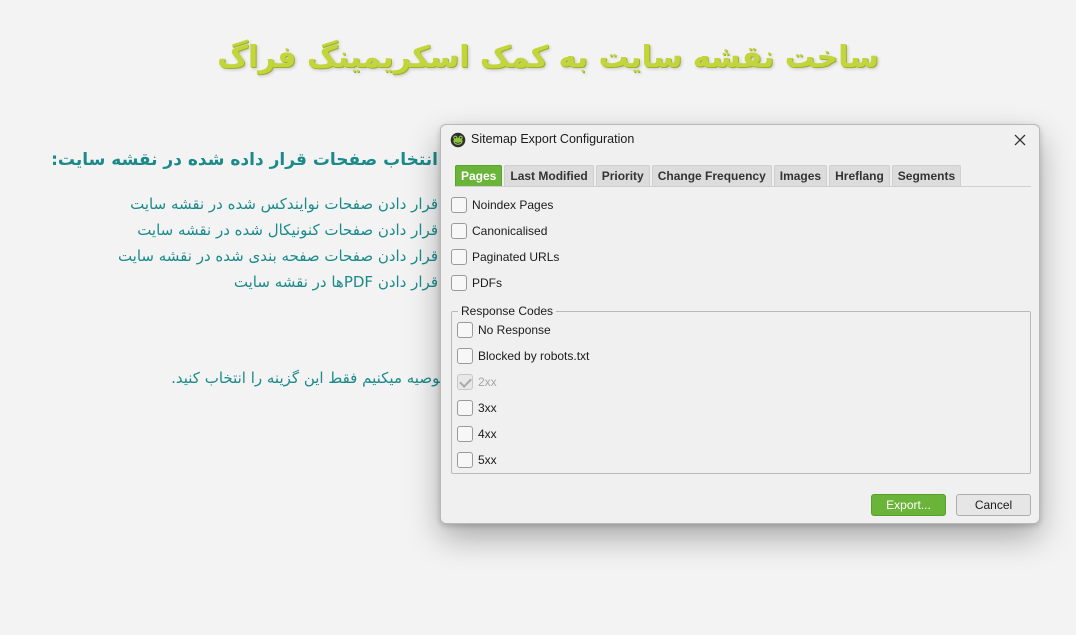 The height and width of the screenshot is (635, 1076). Describe the element at coordinates (553, 139) in the screenshot. I see `dialog-title: Sitemap Export Configuration` at that location.